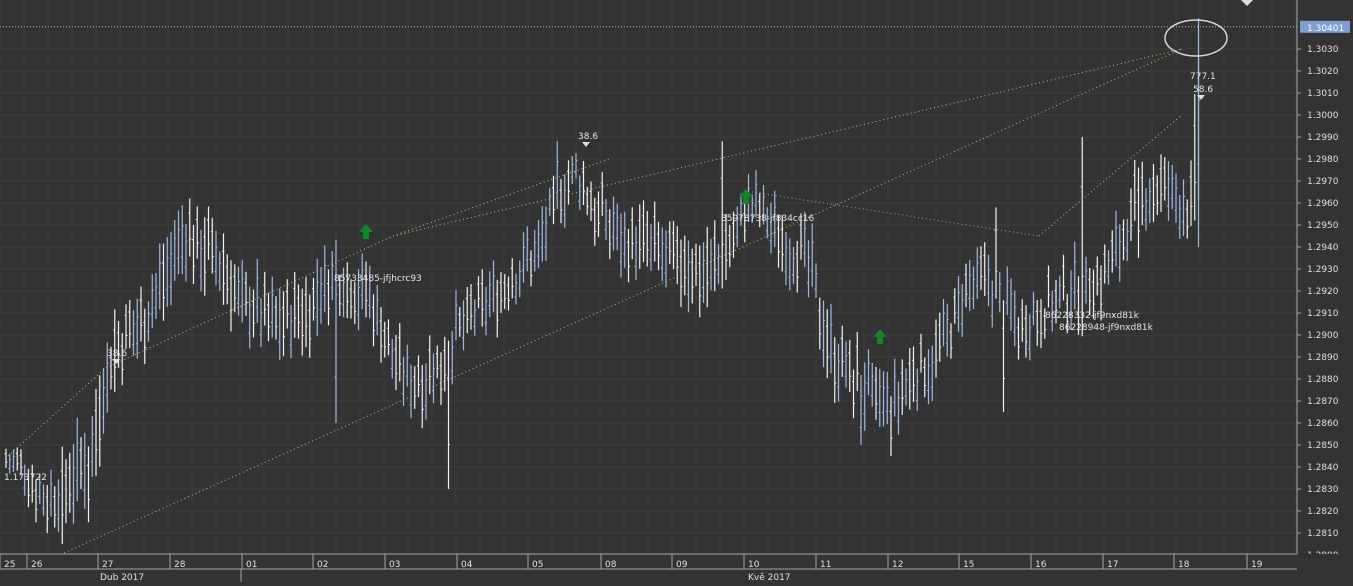 This screenshot has width=1353, height=586. Describe the element at coordinates (1203, 90) in the screenshot. I see `fib-label: 58.6` at that location.